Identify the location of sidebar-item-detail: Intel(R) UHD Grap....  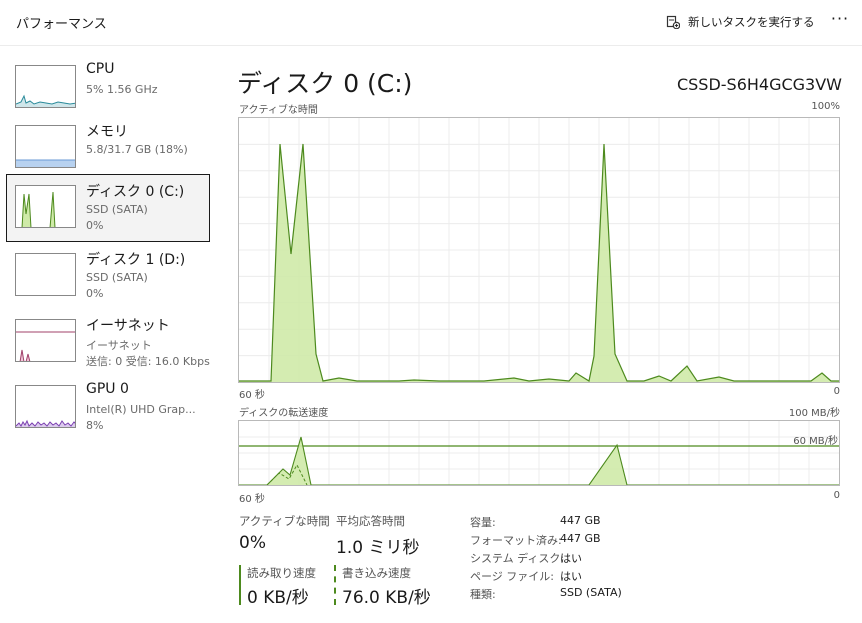
(141, 409).